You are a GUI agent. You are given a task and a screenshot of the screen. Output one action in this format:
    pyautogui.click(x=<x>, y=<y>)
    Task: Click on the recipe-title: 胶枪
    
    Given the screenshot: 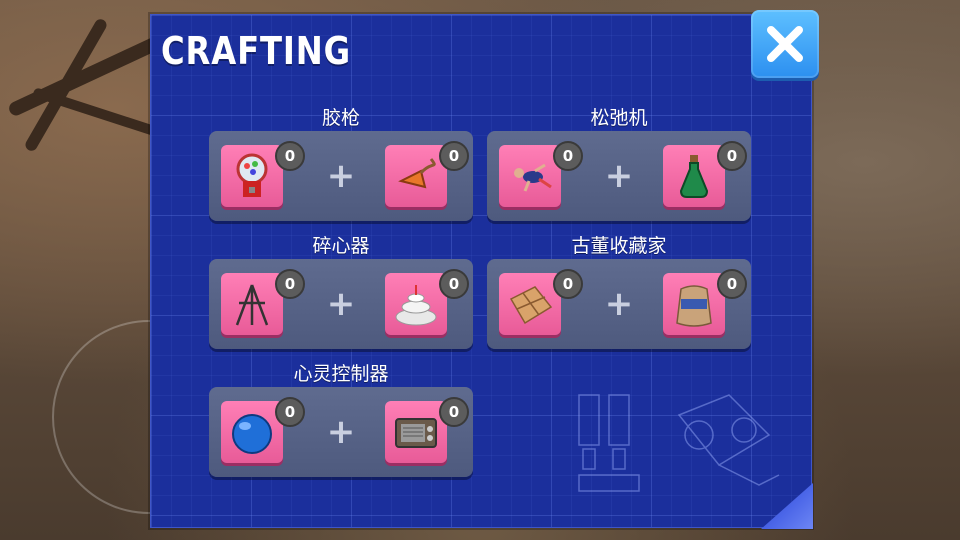 What is the action you would take?
    pyautogui.click(x=340, y=118)
    